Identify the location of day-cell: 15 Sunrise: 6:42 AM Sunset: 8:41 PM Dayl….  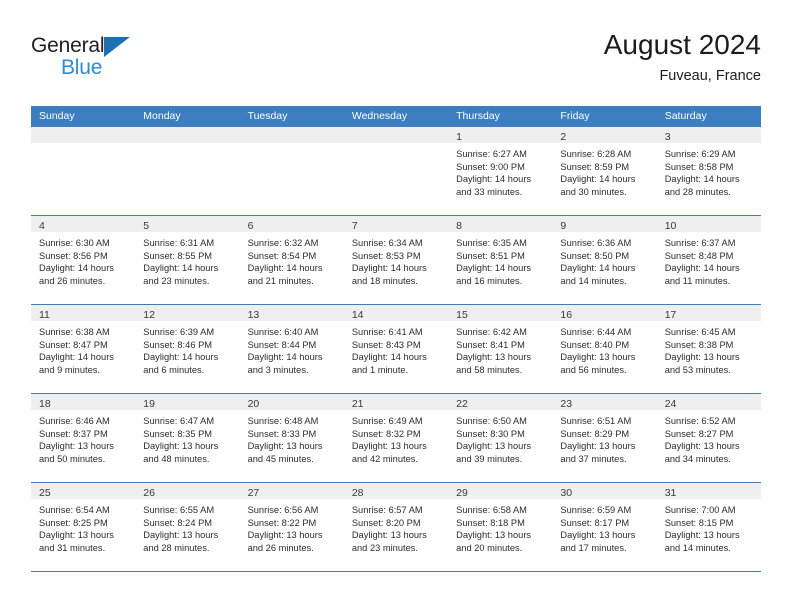
(500, 349).